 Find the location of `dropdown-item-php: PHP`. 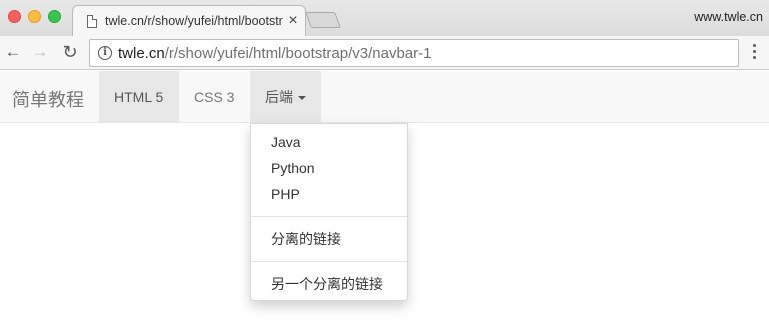

dropdown-item-php: PHP is located at coordinates (329, 194).